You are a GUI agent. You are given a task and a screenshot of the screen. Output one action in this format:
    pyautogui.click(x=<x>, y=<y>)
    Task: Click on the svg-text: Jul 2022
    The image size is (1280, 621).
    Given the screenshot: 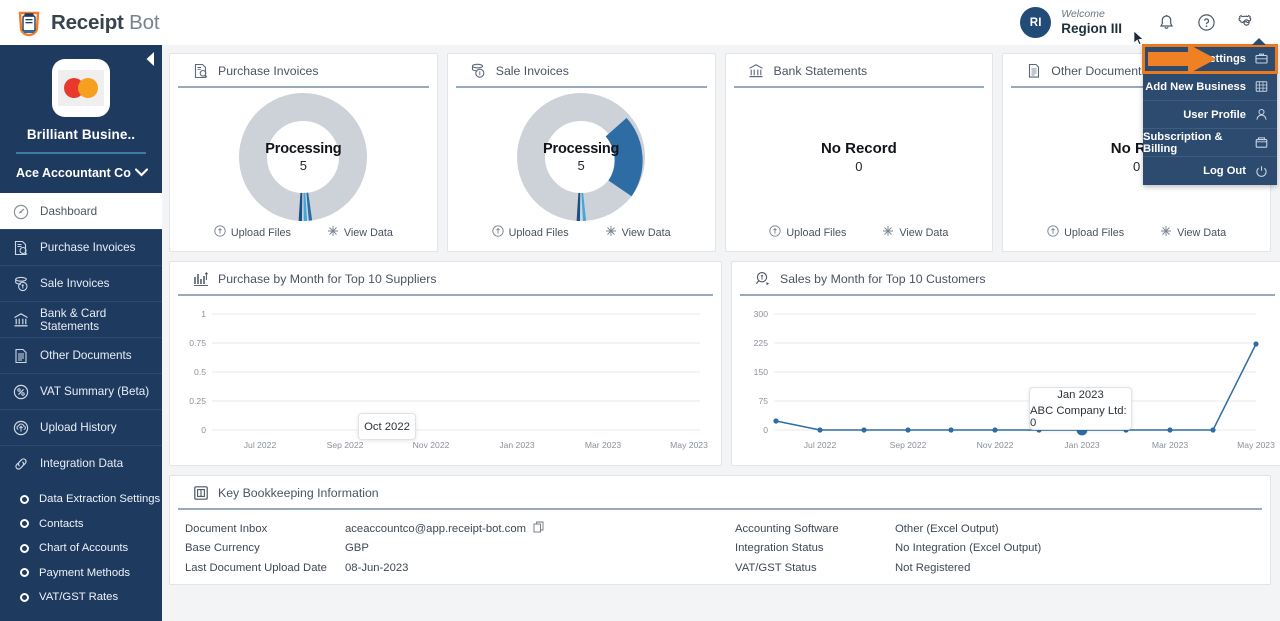 What is the action you would take?
    pyautogui.click(x=260, y=445)
    